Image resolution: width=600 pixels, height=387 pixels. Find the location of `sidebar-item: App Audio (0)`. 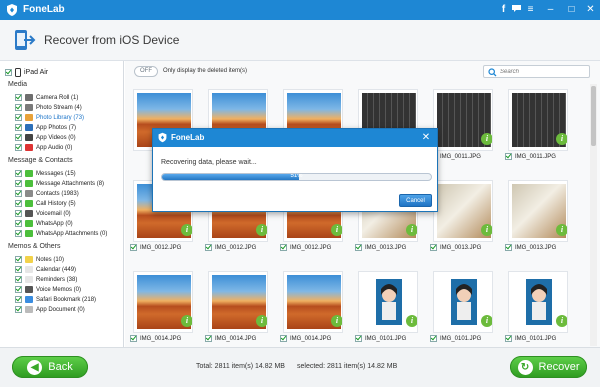

sidebar-item: App Audio (0) is located at coordinates (43, 147).